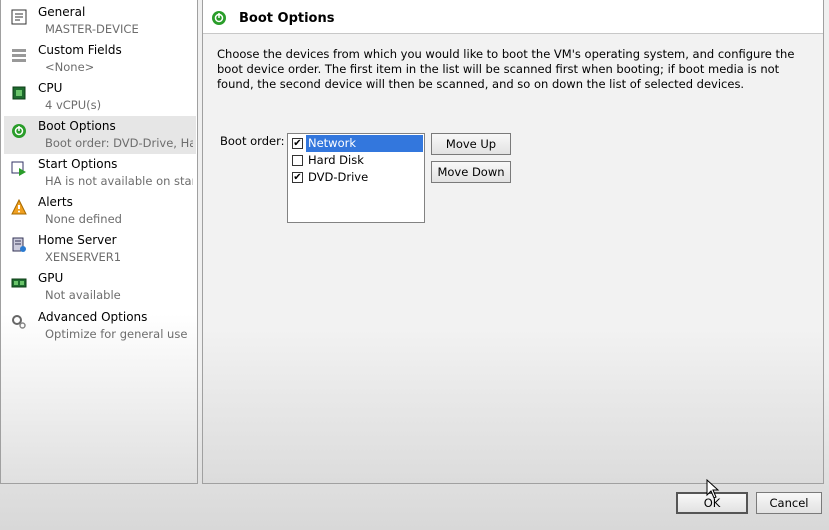 The height and width of the screenshot is (530, 829). I want to click on panel-header: Boot Options, so click(513, 17).